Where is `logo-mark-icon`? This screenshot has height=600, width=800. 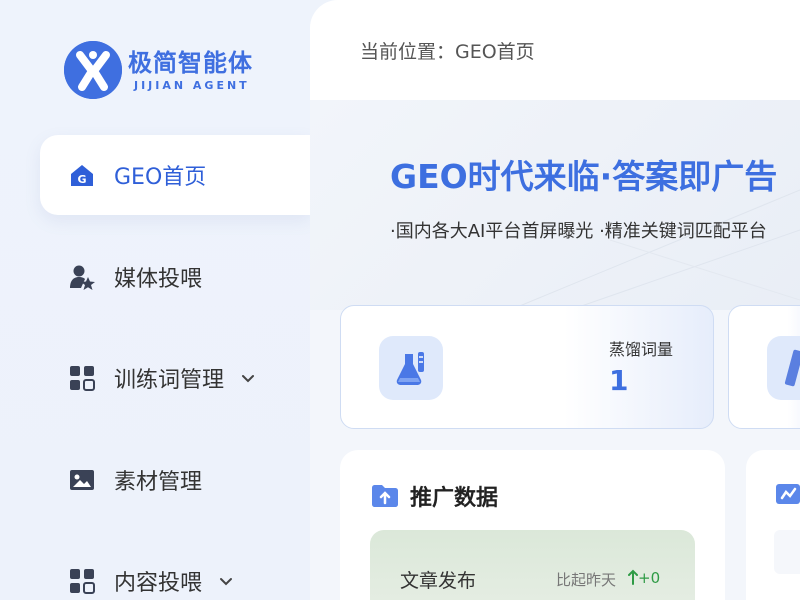 logo-mark-icon is located at coordinates (93, 70).